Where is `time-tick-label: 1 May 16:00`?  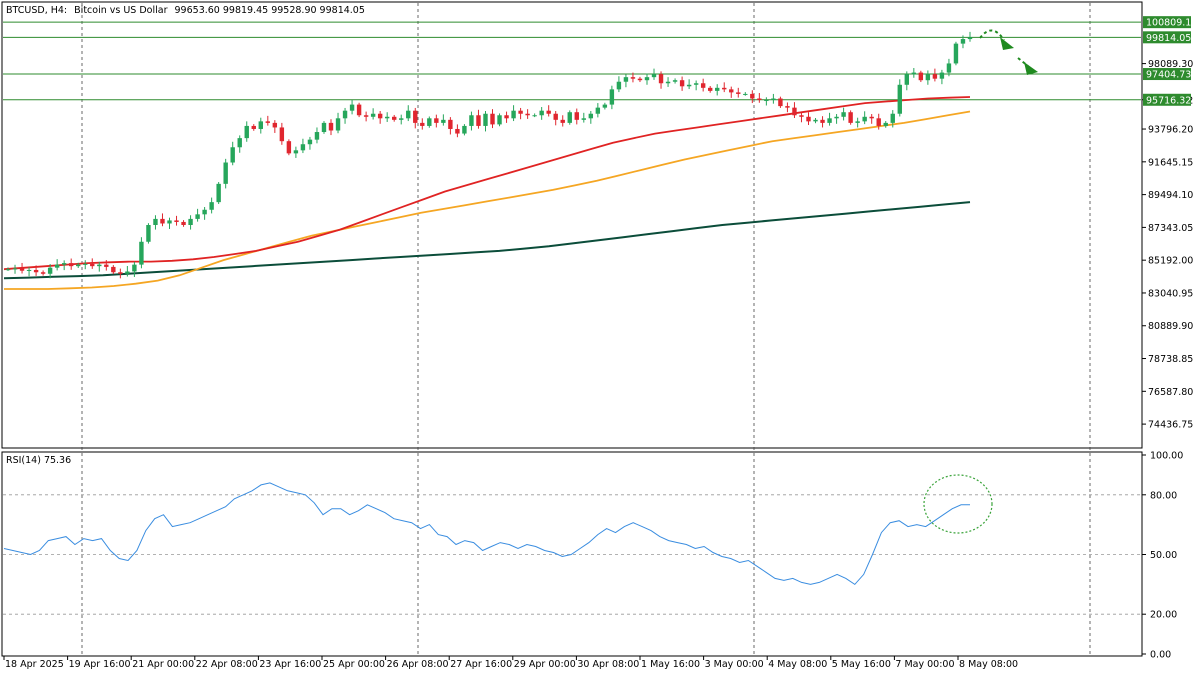 time-tick-label: 1 May 16:00 is located at coordinates (670, 664).